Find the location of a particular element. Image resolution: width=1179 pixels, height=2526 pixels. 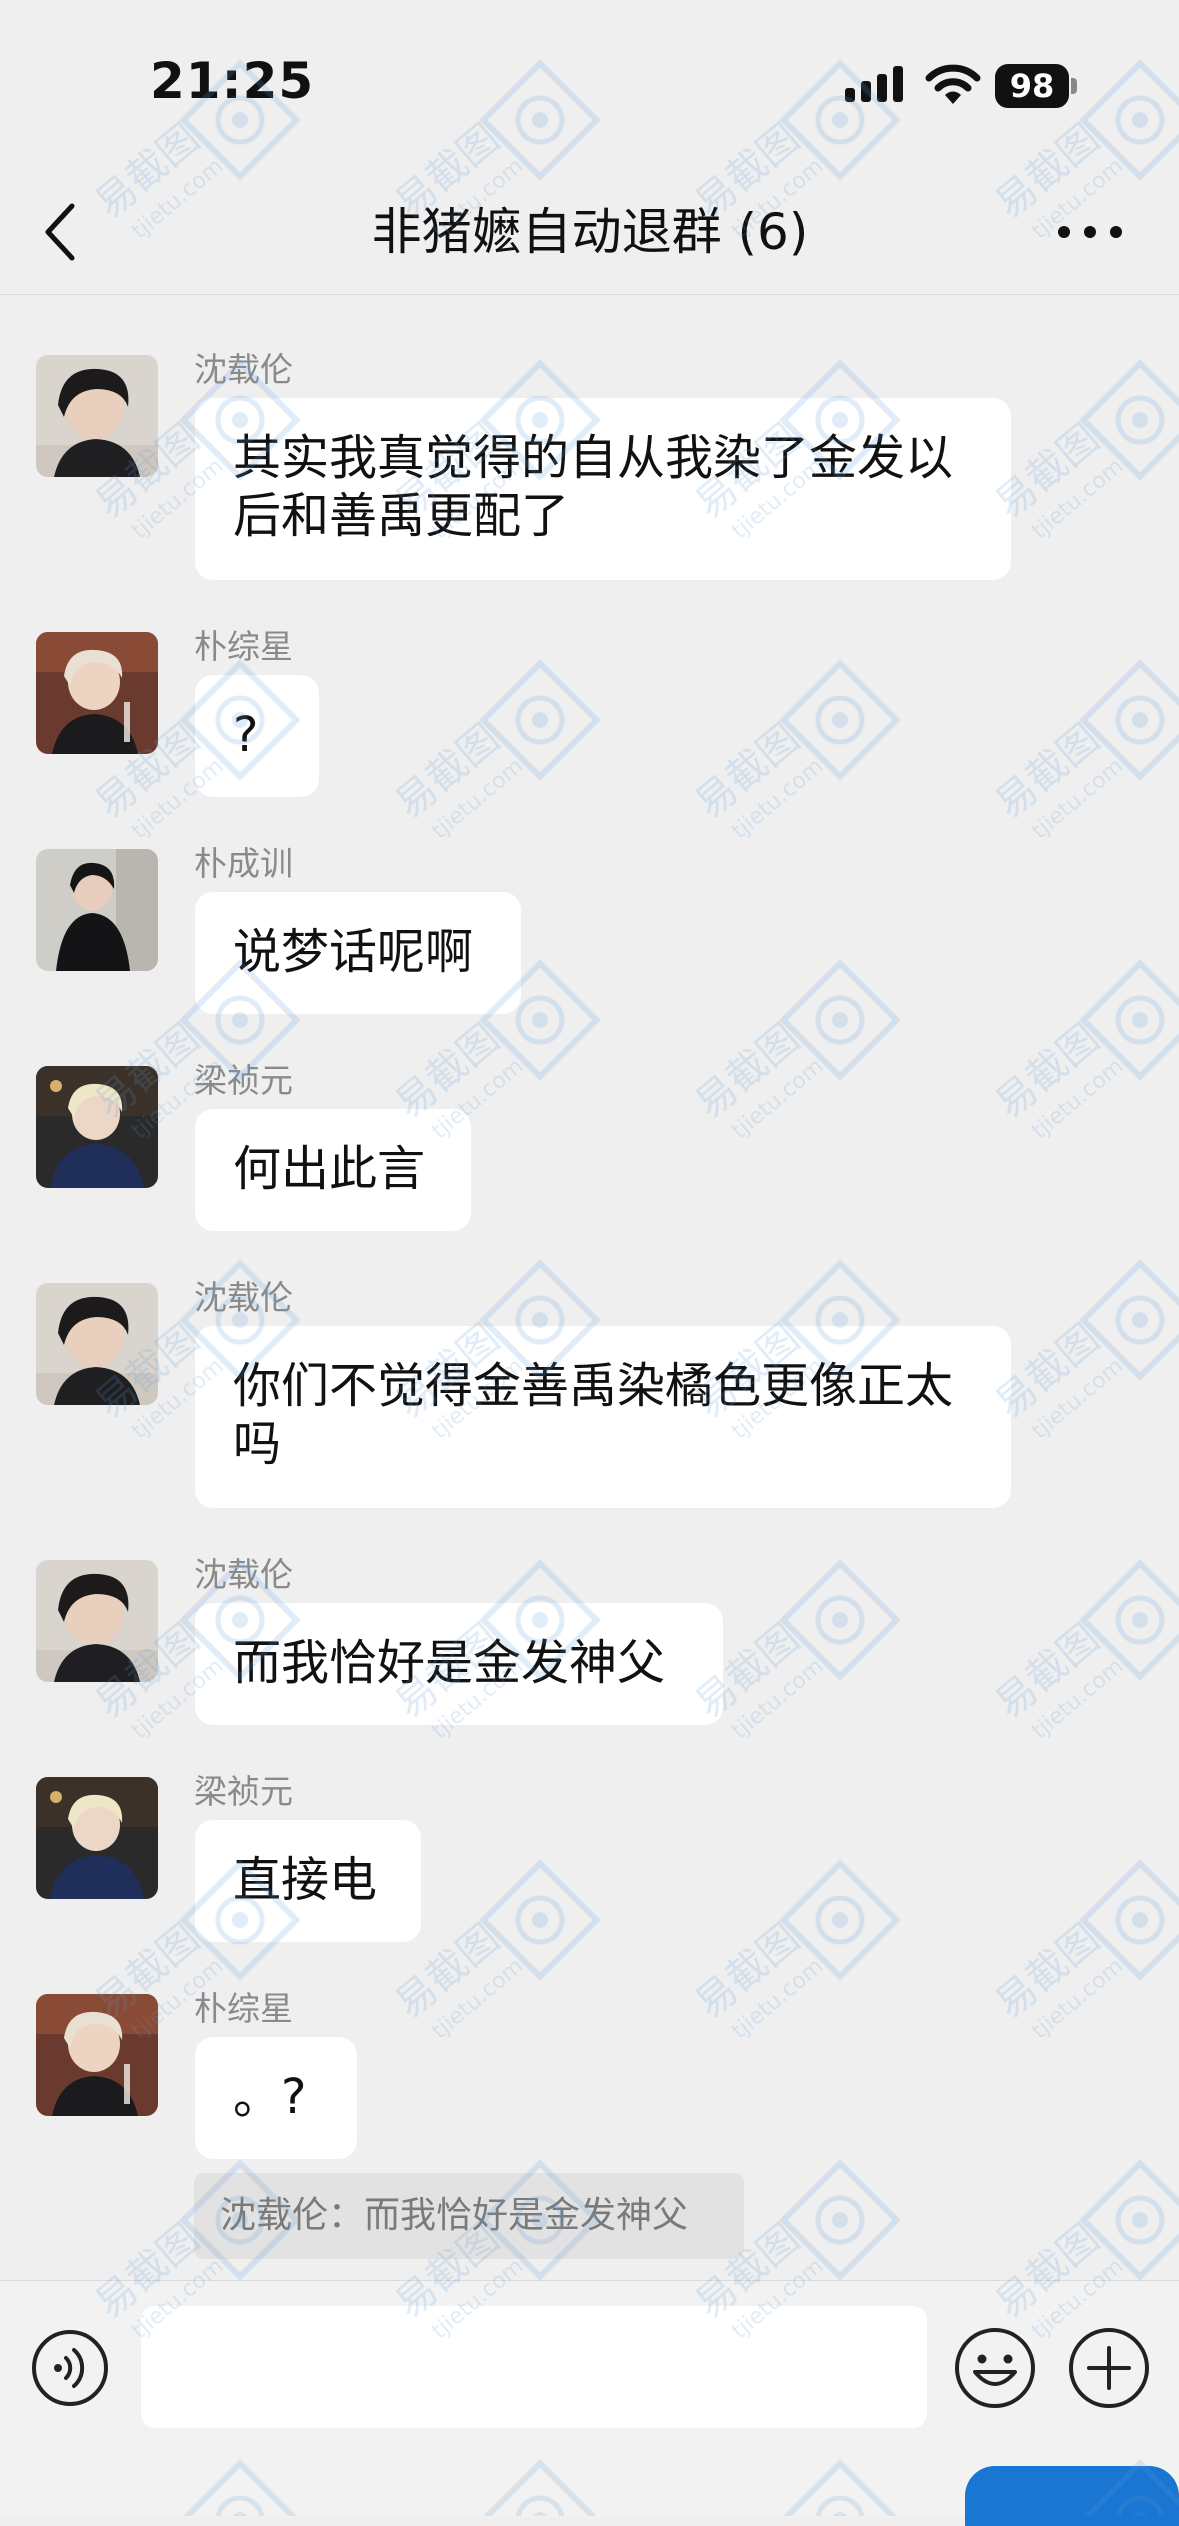

signal-icon is located at coordinates (874, 84).